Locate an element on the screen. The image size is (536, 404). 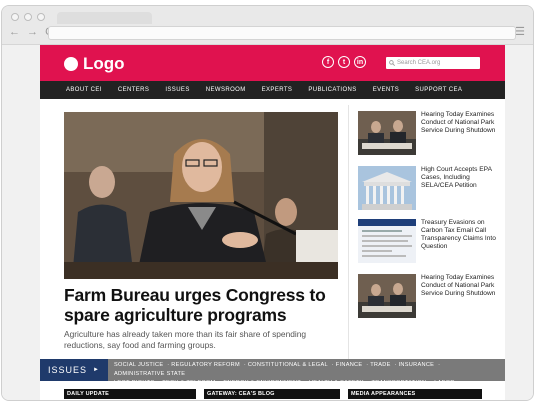
nav-item-events: EVENTS is located at coordinates (386, 90).